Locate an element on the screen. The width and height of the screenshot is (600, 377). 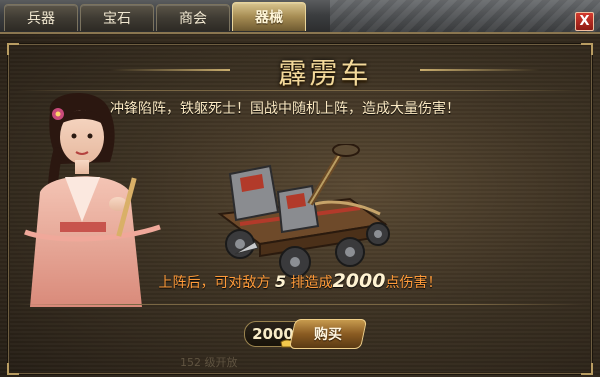
effect-damage-value: 2000 is located at coordinates (359, 281).